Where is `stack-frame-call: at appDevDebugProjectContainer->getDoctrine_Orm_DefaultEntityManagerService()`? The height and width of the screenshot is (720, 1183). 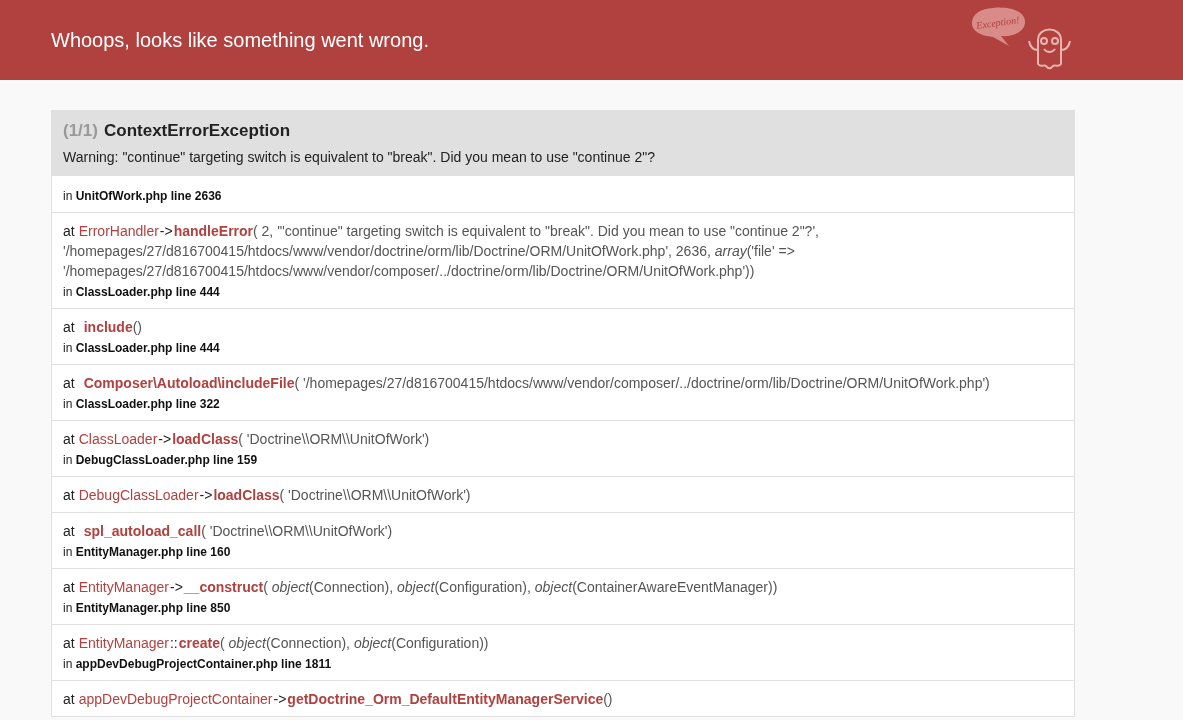
stack-frame-call: at appDevDebugProjectContainer->getDoctrine_Orm_DefaultEntityManagerService() is located at coordinates (338, 699).